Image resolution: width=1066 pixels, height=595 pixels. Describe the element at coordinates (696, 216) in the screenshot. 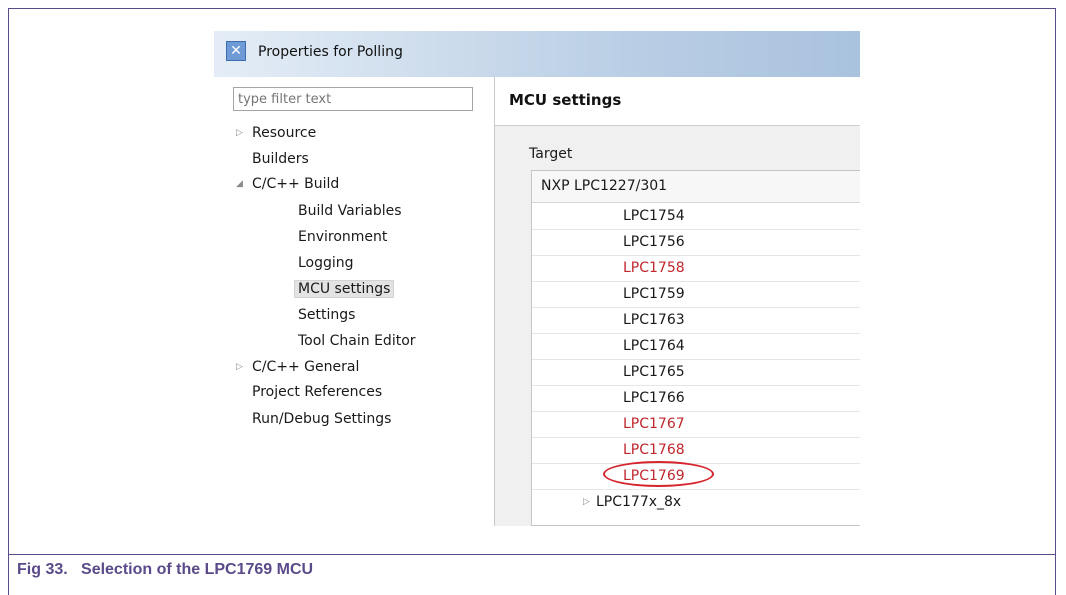

I see `mcu-row-lpc1754: LPC1754` at that location.